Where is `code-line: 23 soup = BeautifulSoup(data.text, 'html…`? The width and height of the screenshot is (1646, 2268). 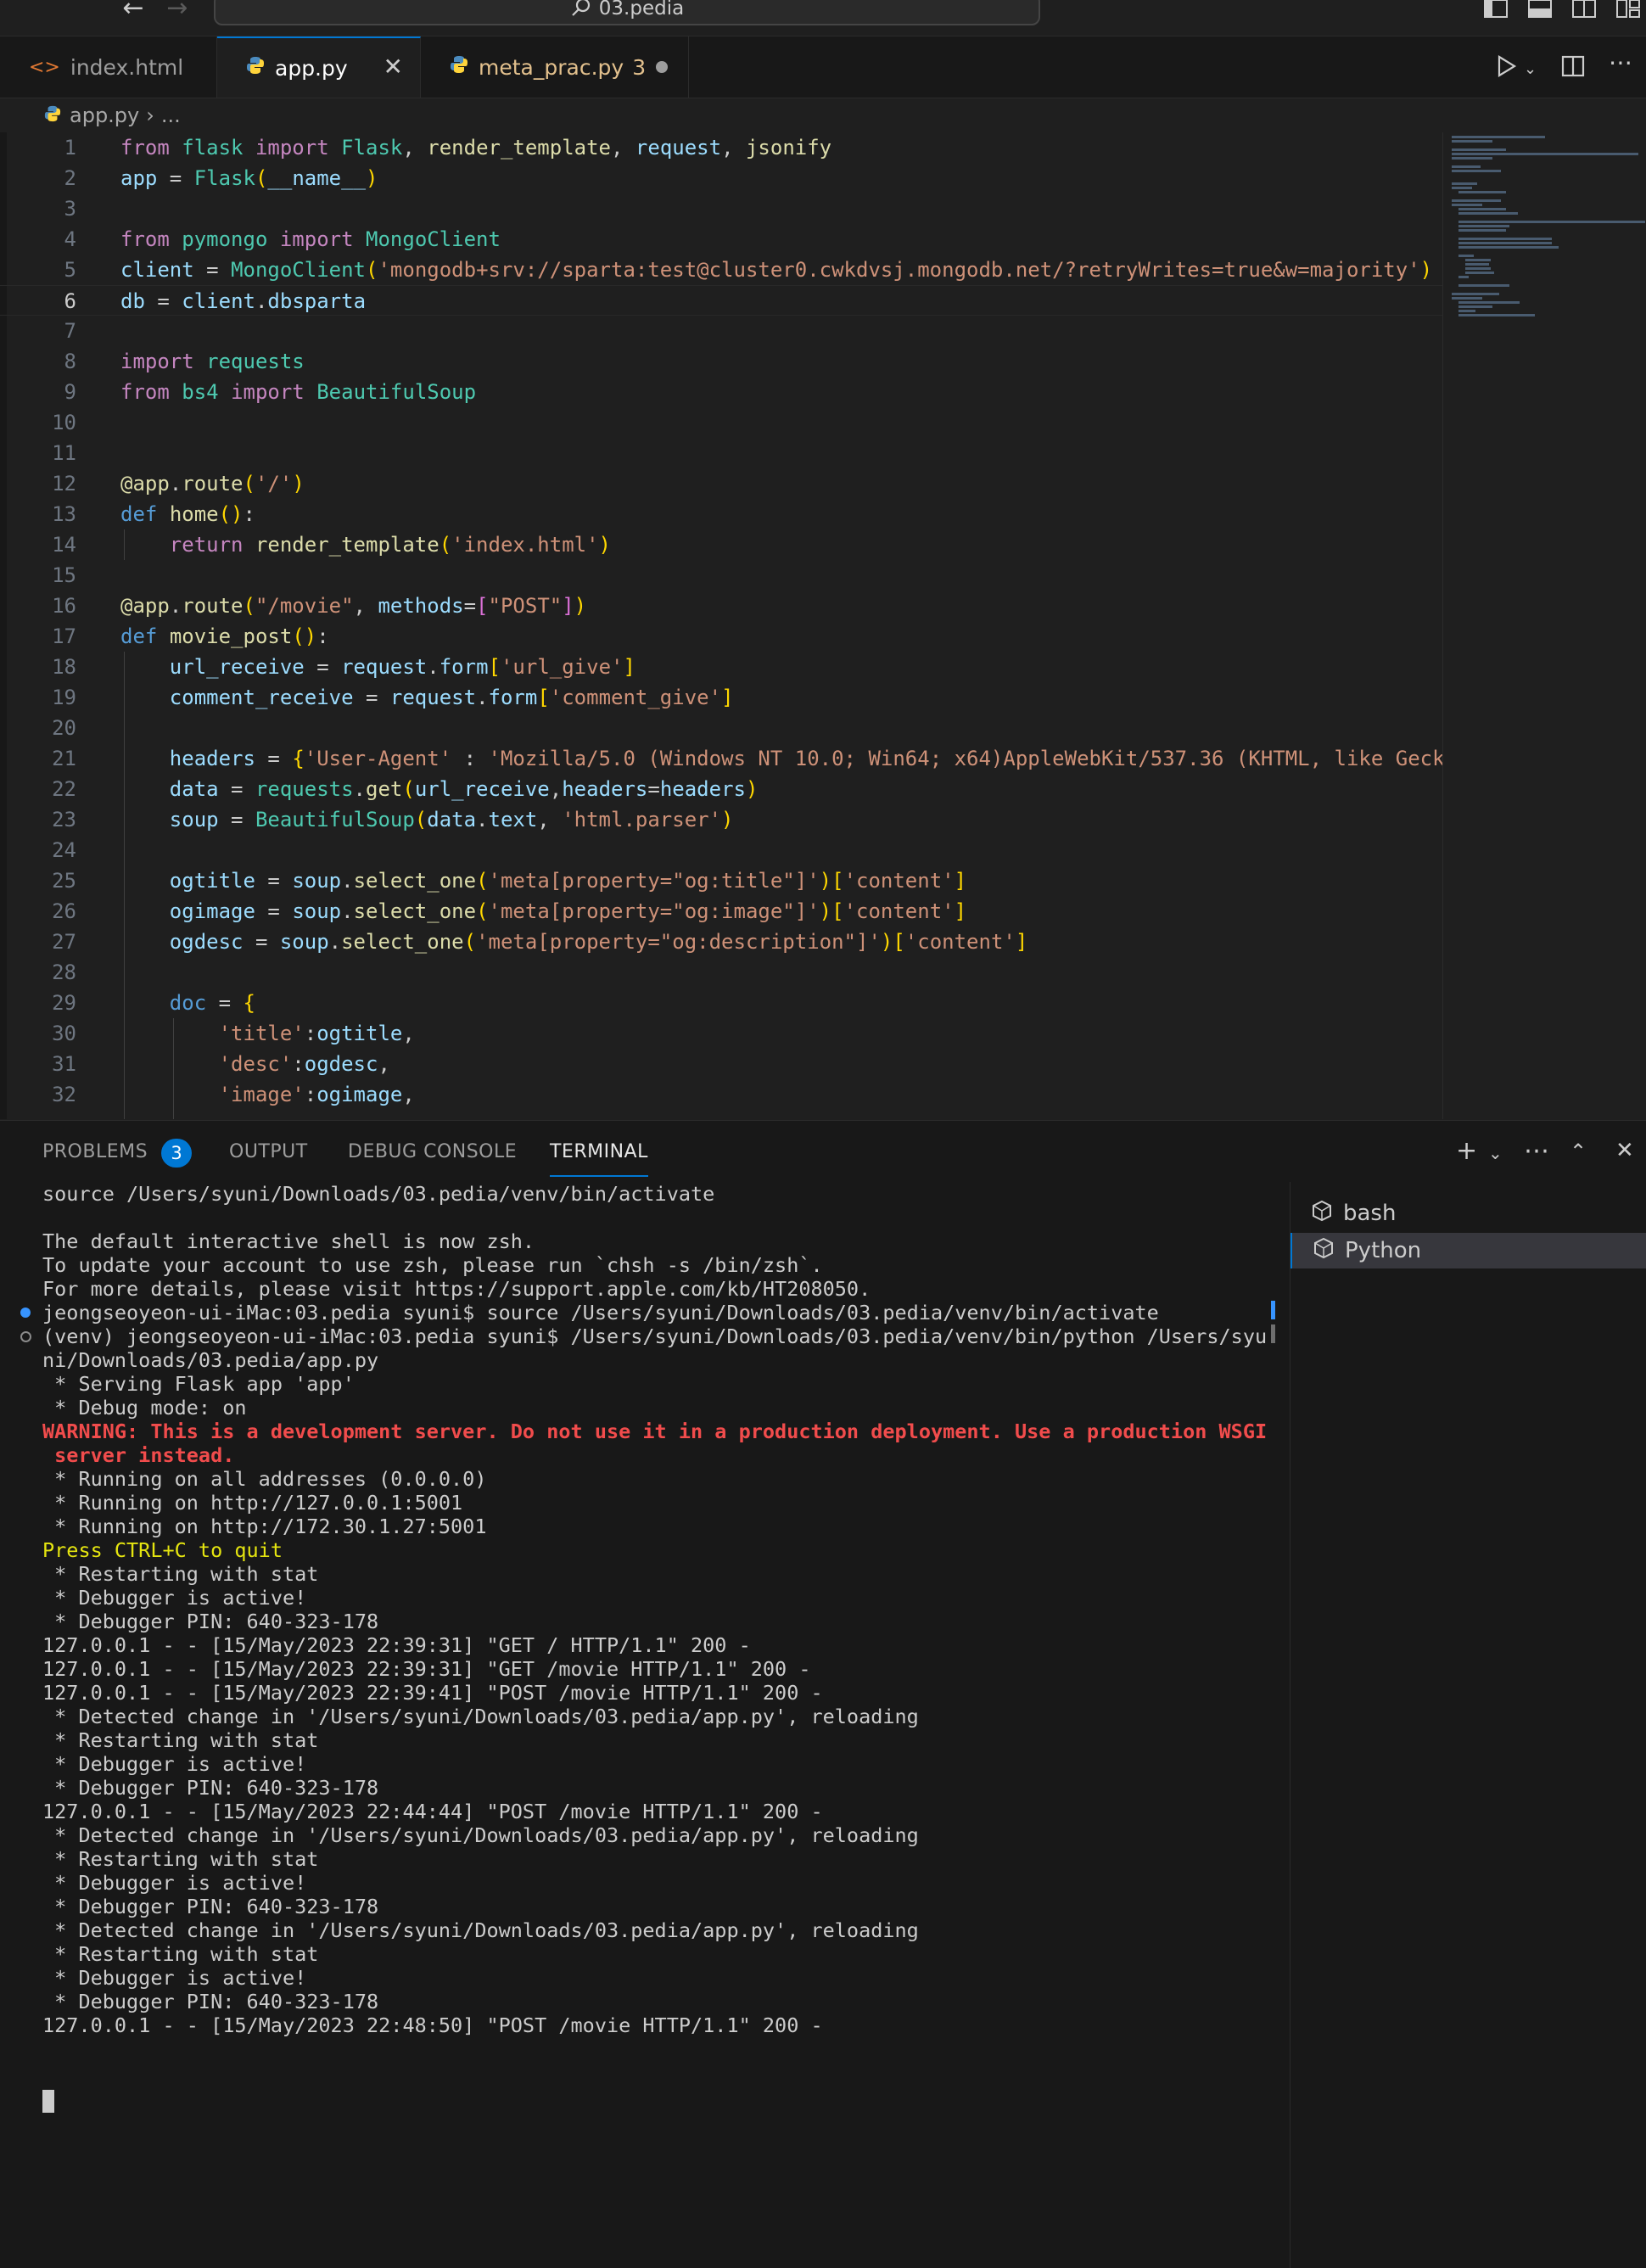
code-line: 23 soup = BeautifulSoup(data.text, 'html… is located at coordinates (721, 820).